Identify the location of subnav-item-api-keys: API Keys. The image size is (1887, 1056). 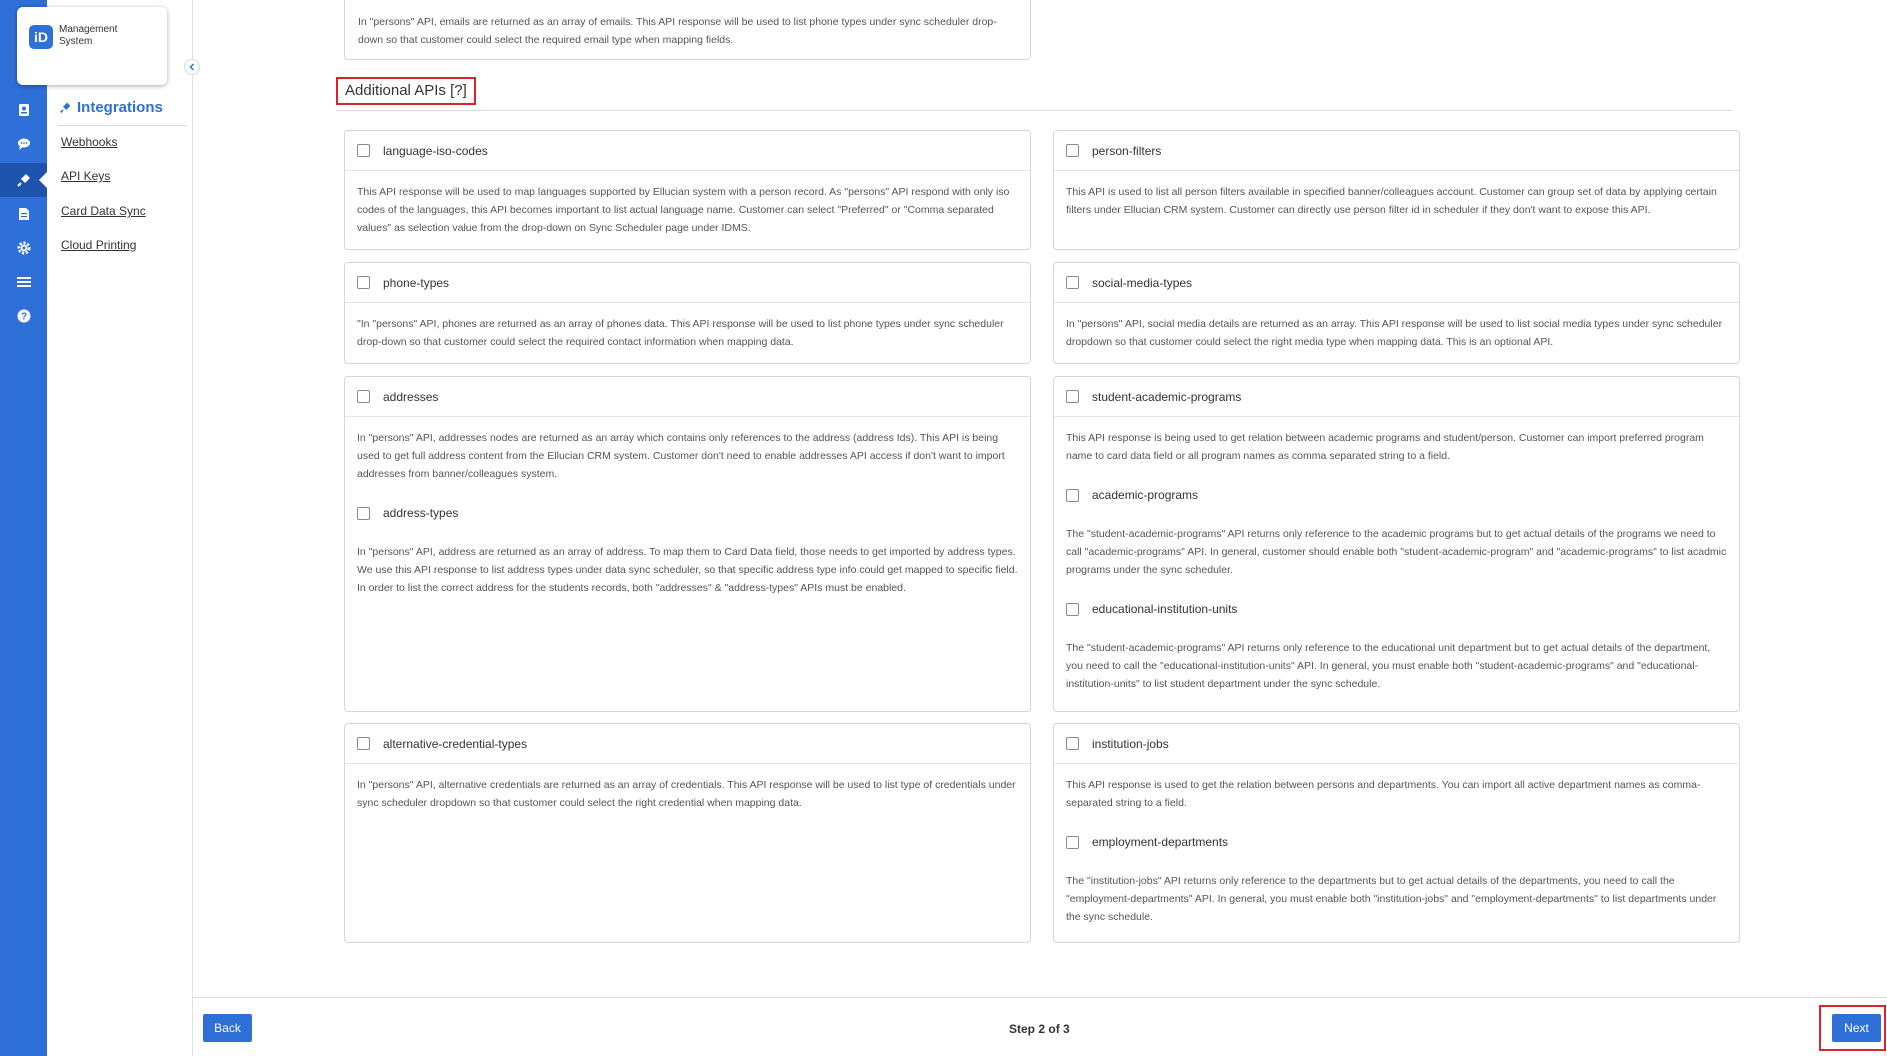
(85, 176).